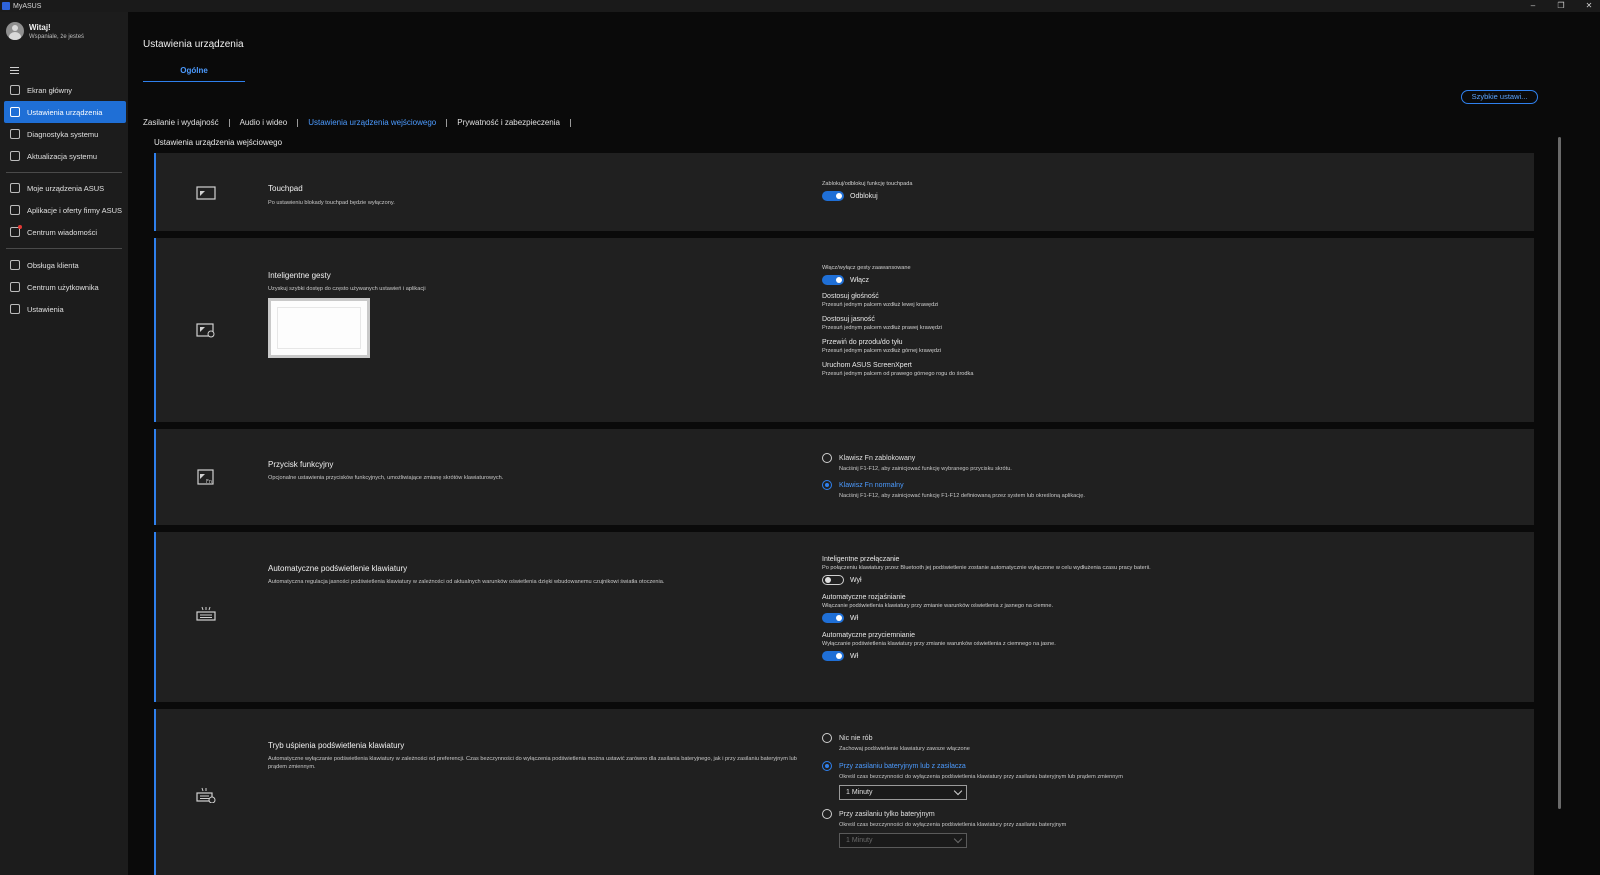  Describe the element at coordinates (65, 232) in the screenshot. I see `sidebar-item-message-center: Centrum wiadomości` at that location.